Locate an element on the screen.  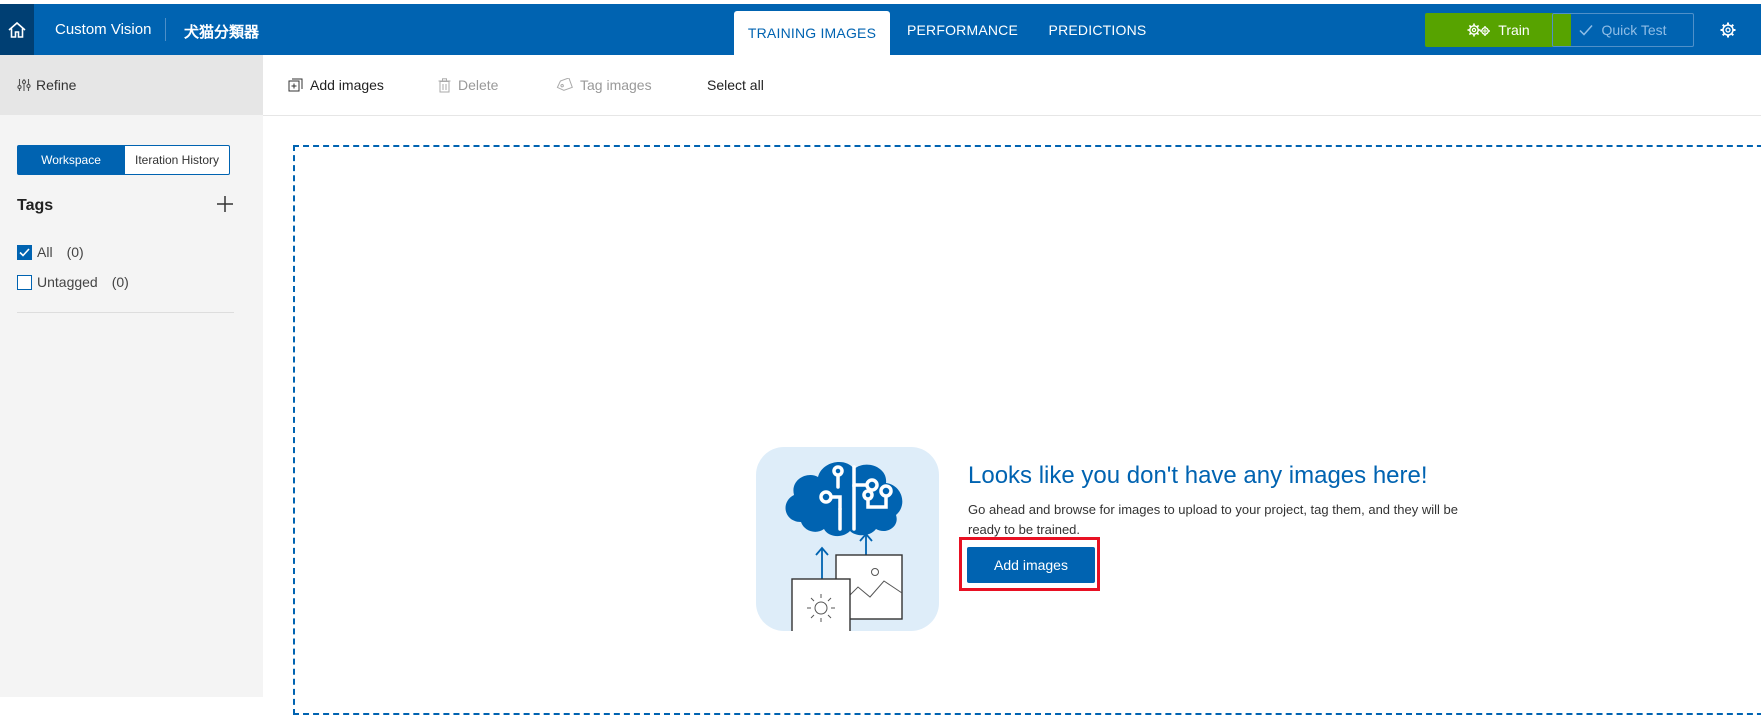
toolbar-delete-label: Delete is located at coordinates (478, 85).